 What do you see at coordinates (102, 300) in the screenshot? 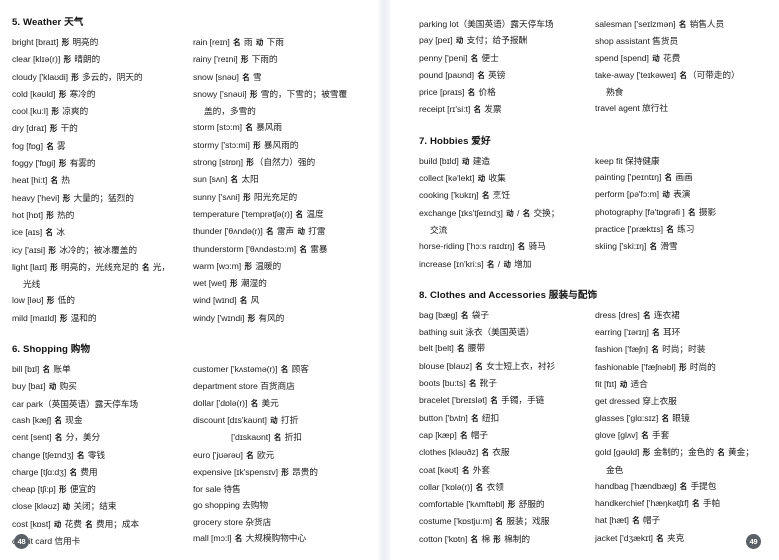
I see `entry: low [ləʊ] 形 低的` at bounding box center [102, 300].